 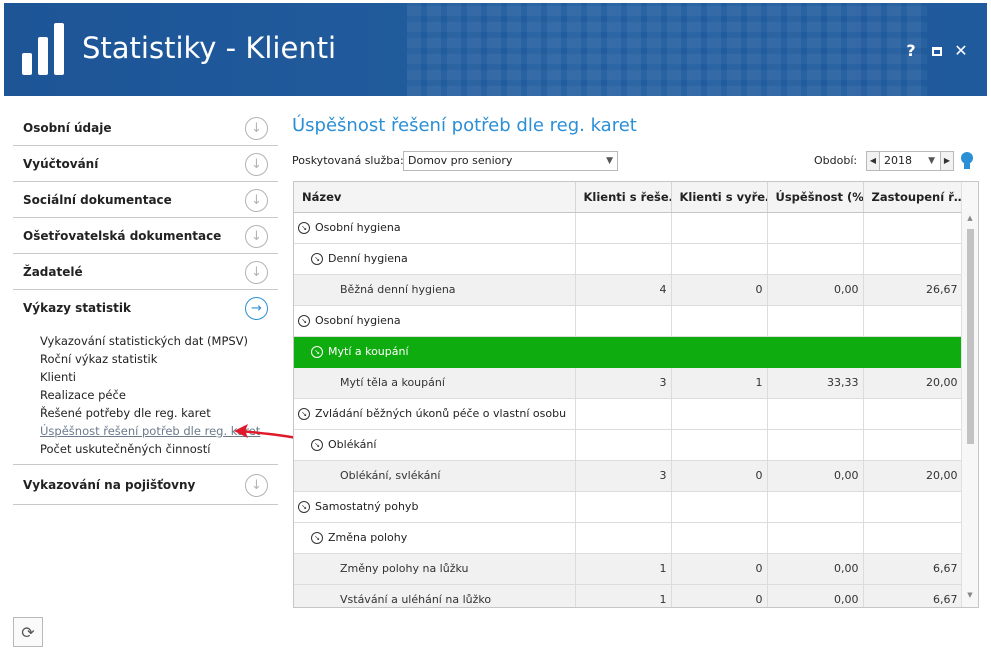 What do you see at coordinates (358, 227) in the screenshot?
I see `row-label: Osobní hygiena` at bounding box center [358, 227].